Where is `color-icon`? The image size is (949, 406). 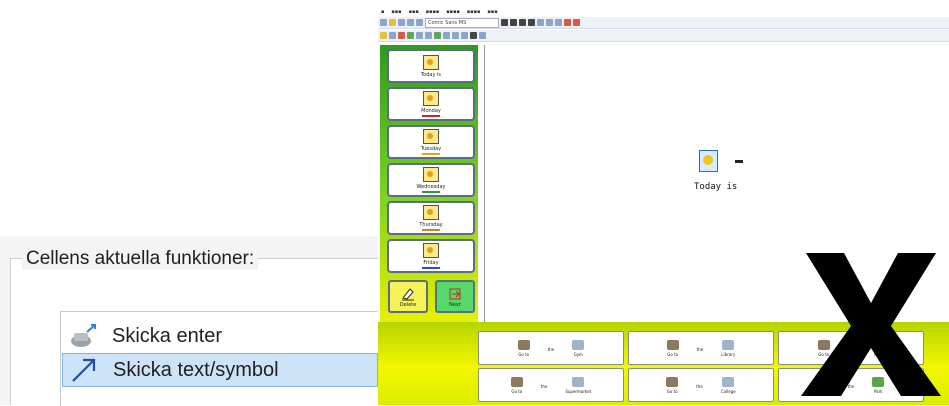
color-icon is located at coordinates (504, 22).